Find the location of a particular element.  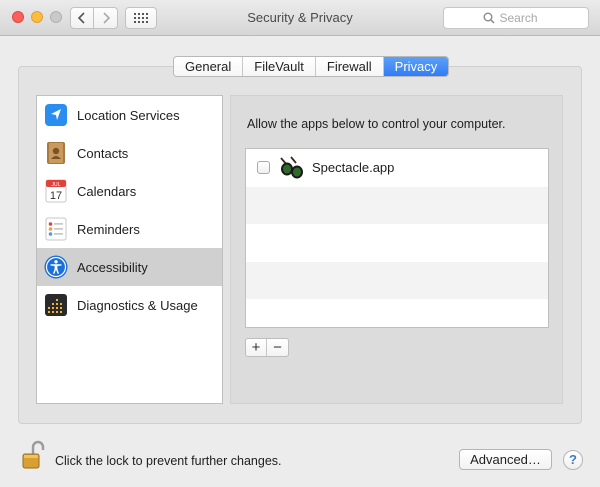

tab-bar: General FileVault Firewall Privacy is located at coordinates (311, 66).